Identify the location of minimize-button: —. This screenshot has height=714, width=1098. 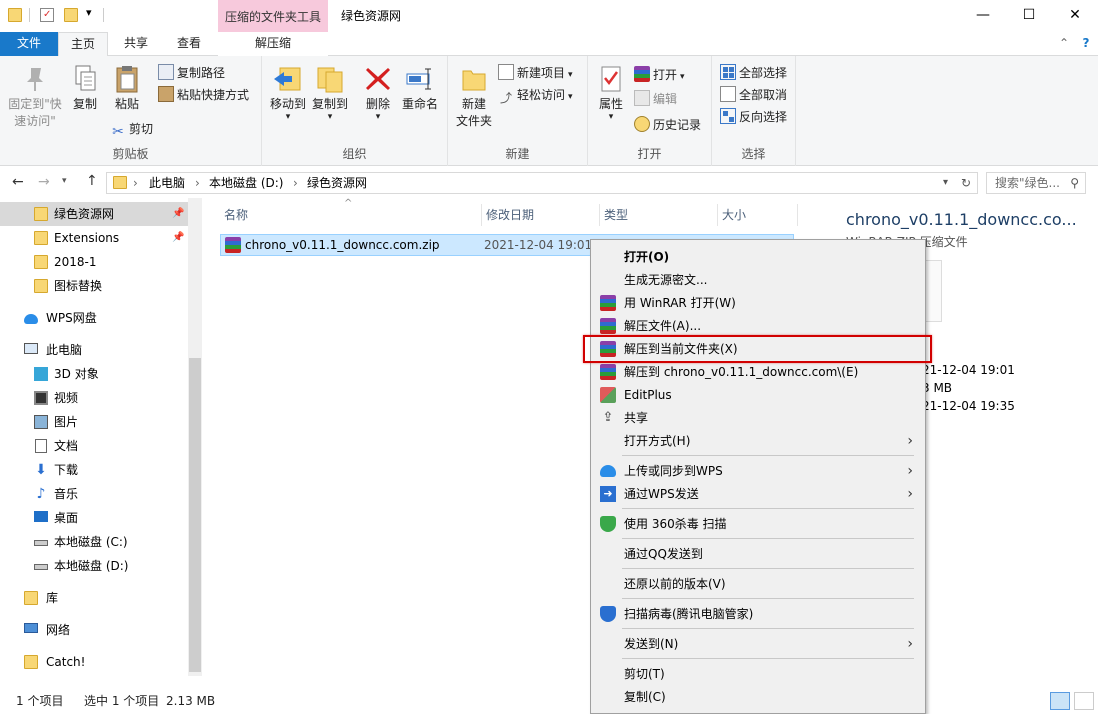
(983, 16).